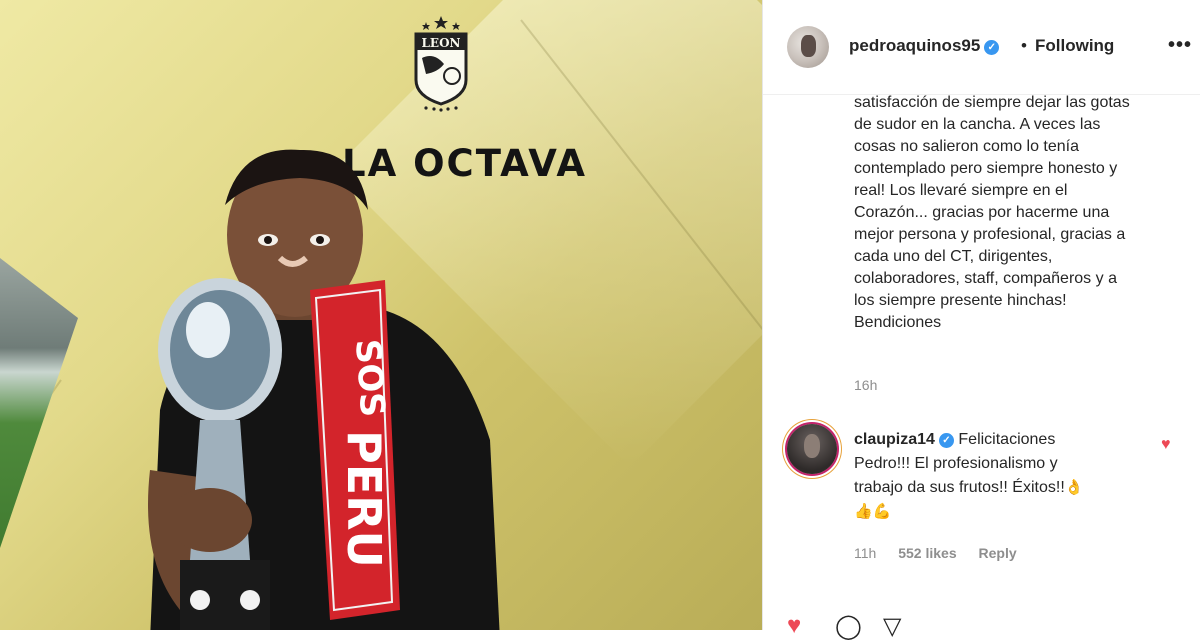 The image size is (1200, 642). I want to click on caption-line: contemplado pero siempre honesto y, so click(986, 168).